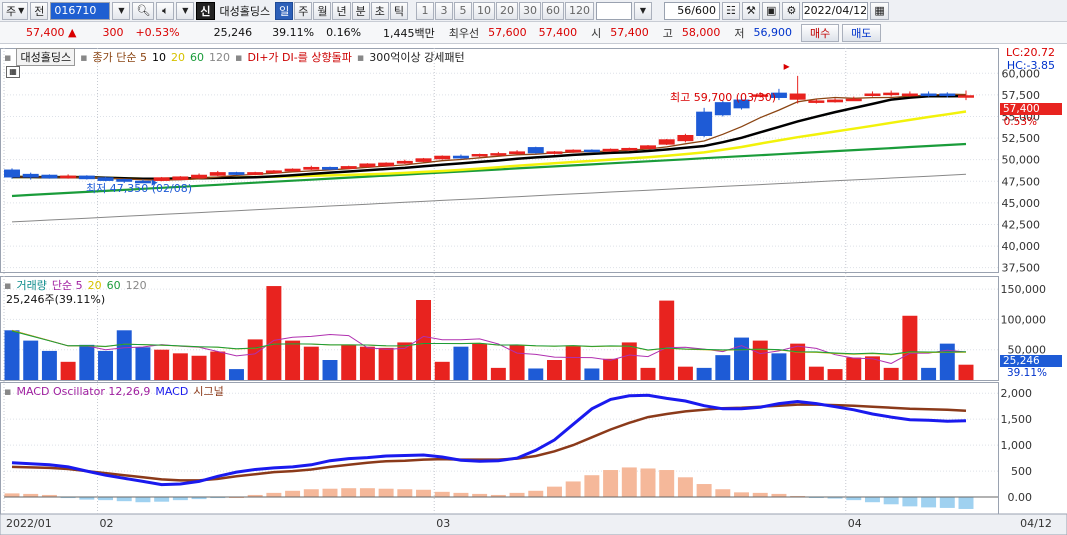  Describe the element at coordinates (46, 57) in the screenshot. I see `stock-name-box: 대성홀딩스` at that location.